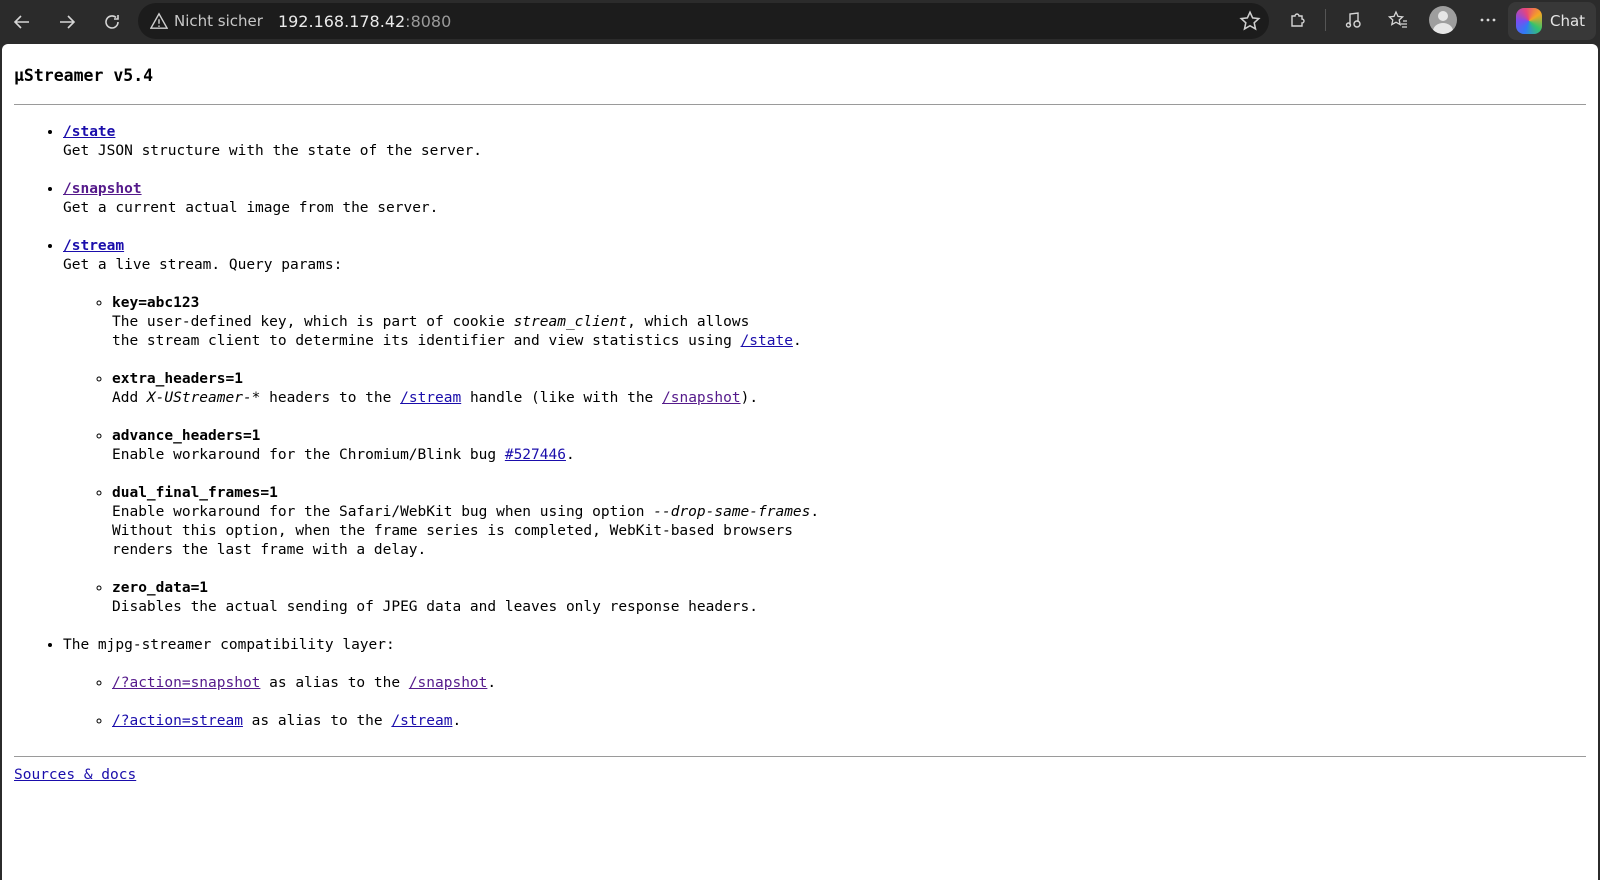 Image resolution: width=1600 pixels, height=880 pixels. I want to click on bug-link: #527446, so click(535, 455).